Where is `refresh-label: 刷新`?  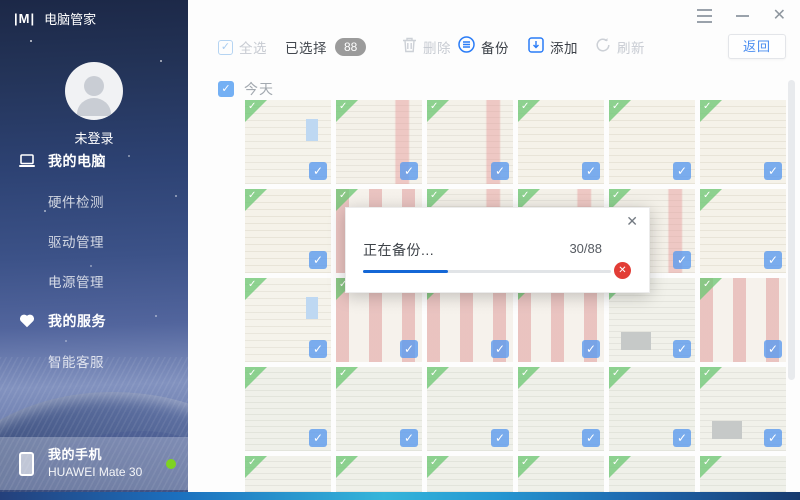
refresh-label: 刷新 is located at coordinates (631, 48).